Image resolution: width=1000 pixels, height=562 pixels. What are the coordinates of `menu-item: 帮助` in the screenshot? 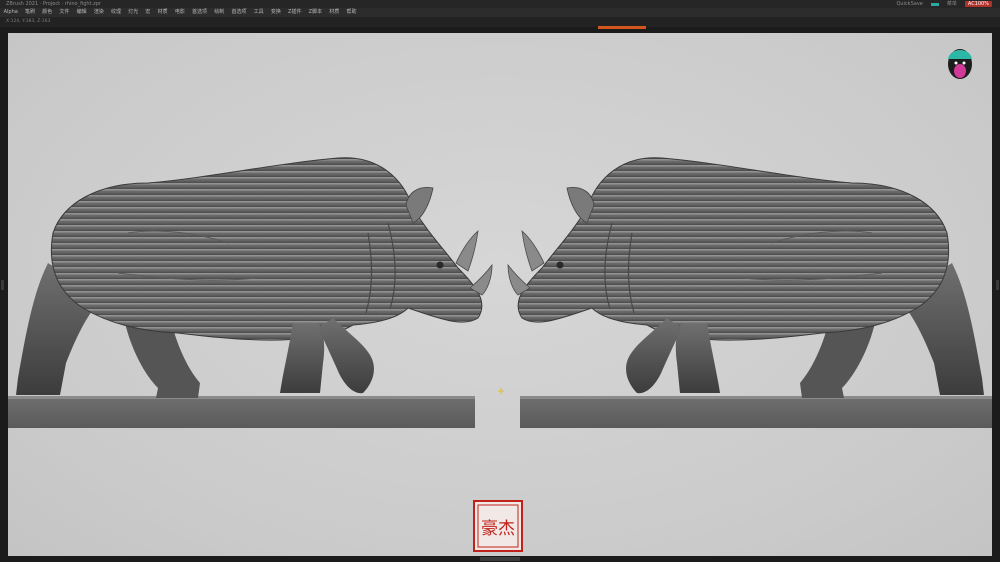 It's located at (351, 12).